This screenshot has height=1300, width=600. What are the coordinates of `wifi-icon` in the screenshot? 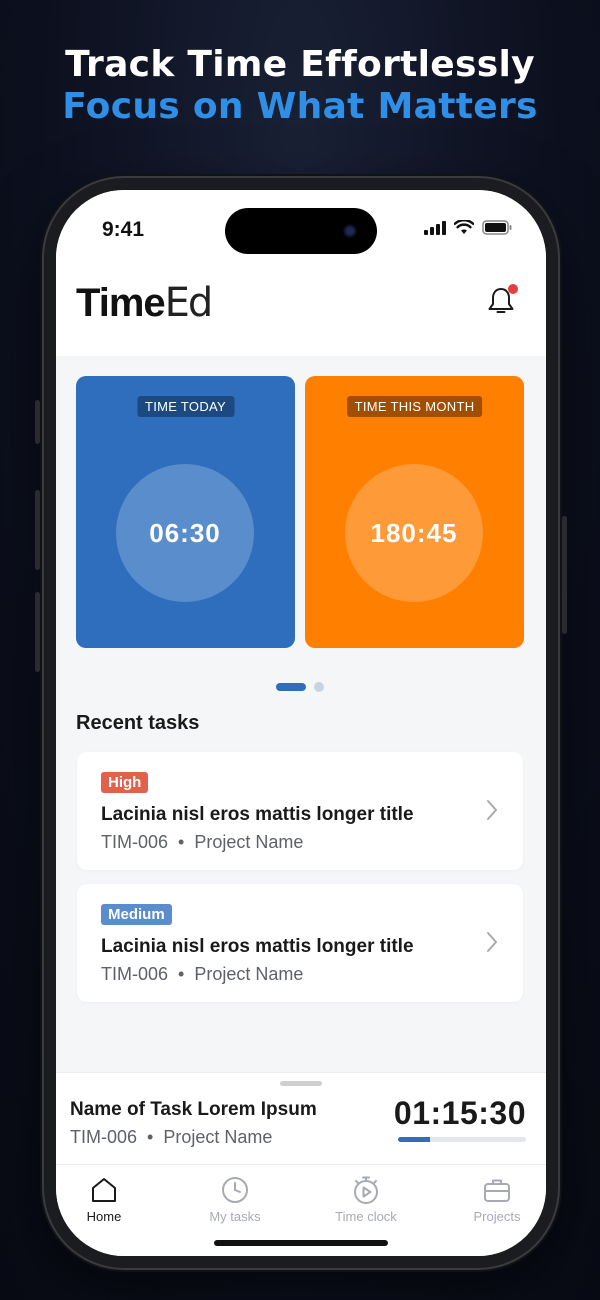 It's located at (464, 227).